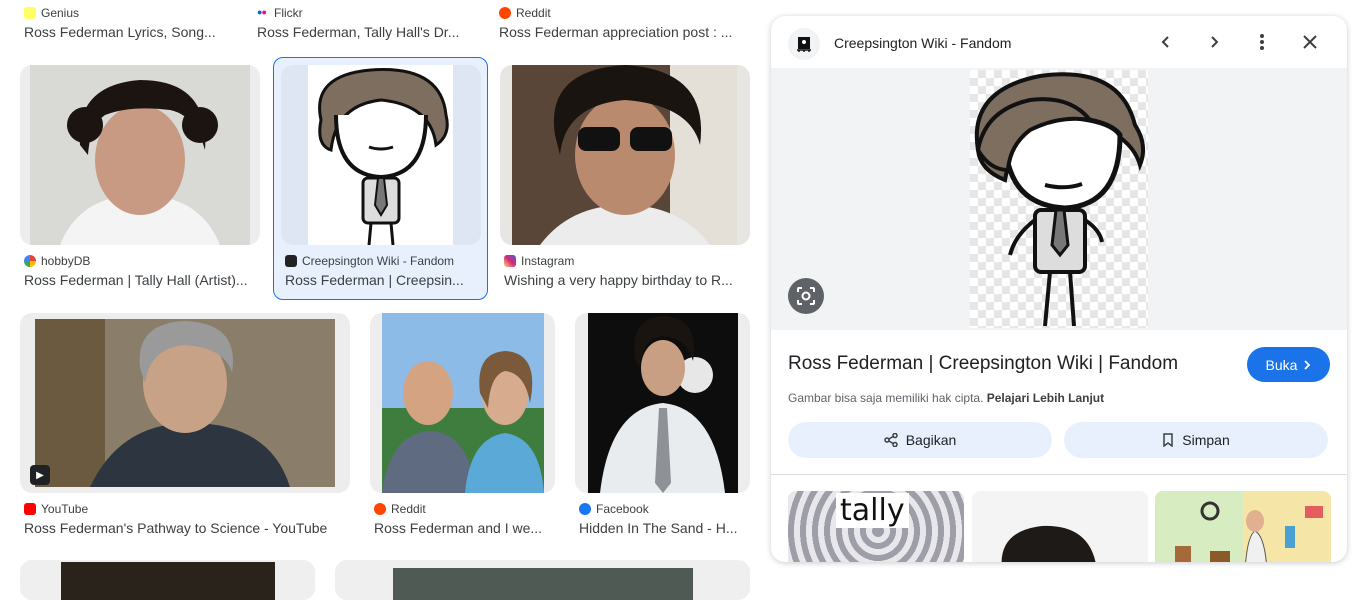 The image size is (1361, 600). I want to click on result-source: Facebook, so click(614, 509).